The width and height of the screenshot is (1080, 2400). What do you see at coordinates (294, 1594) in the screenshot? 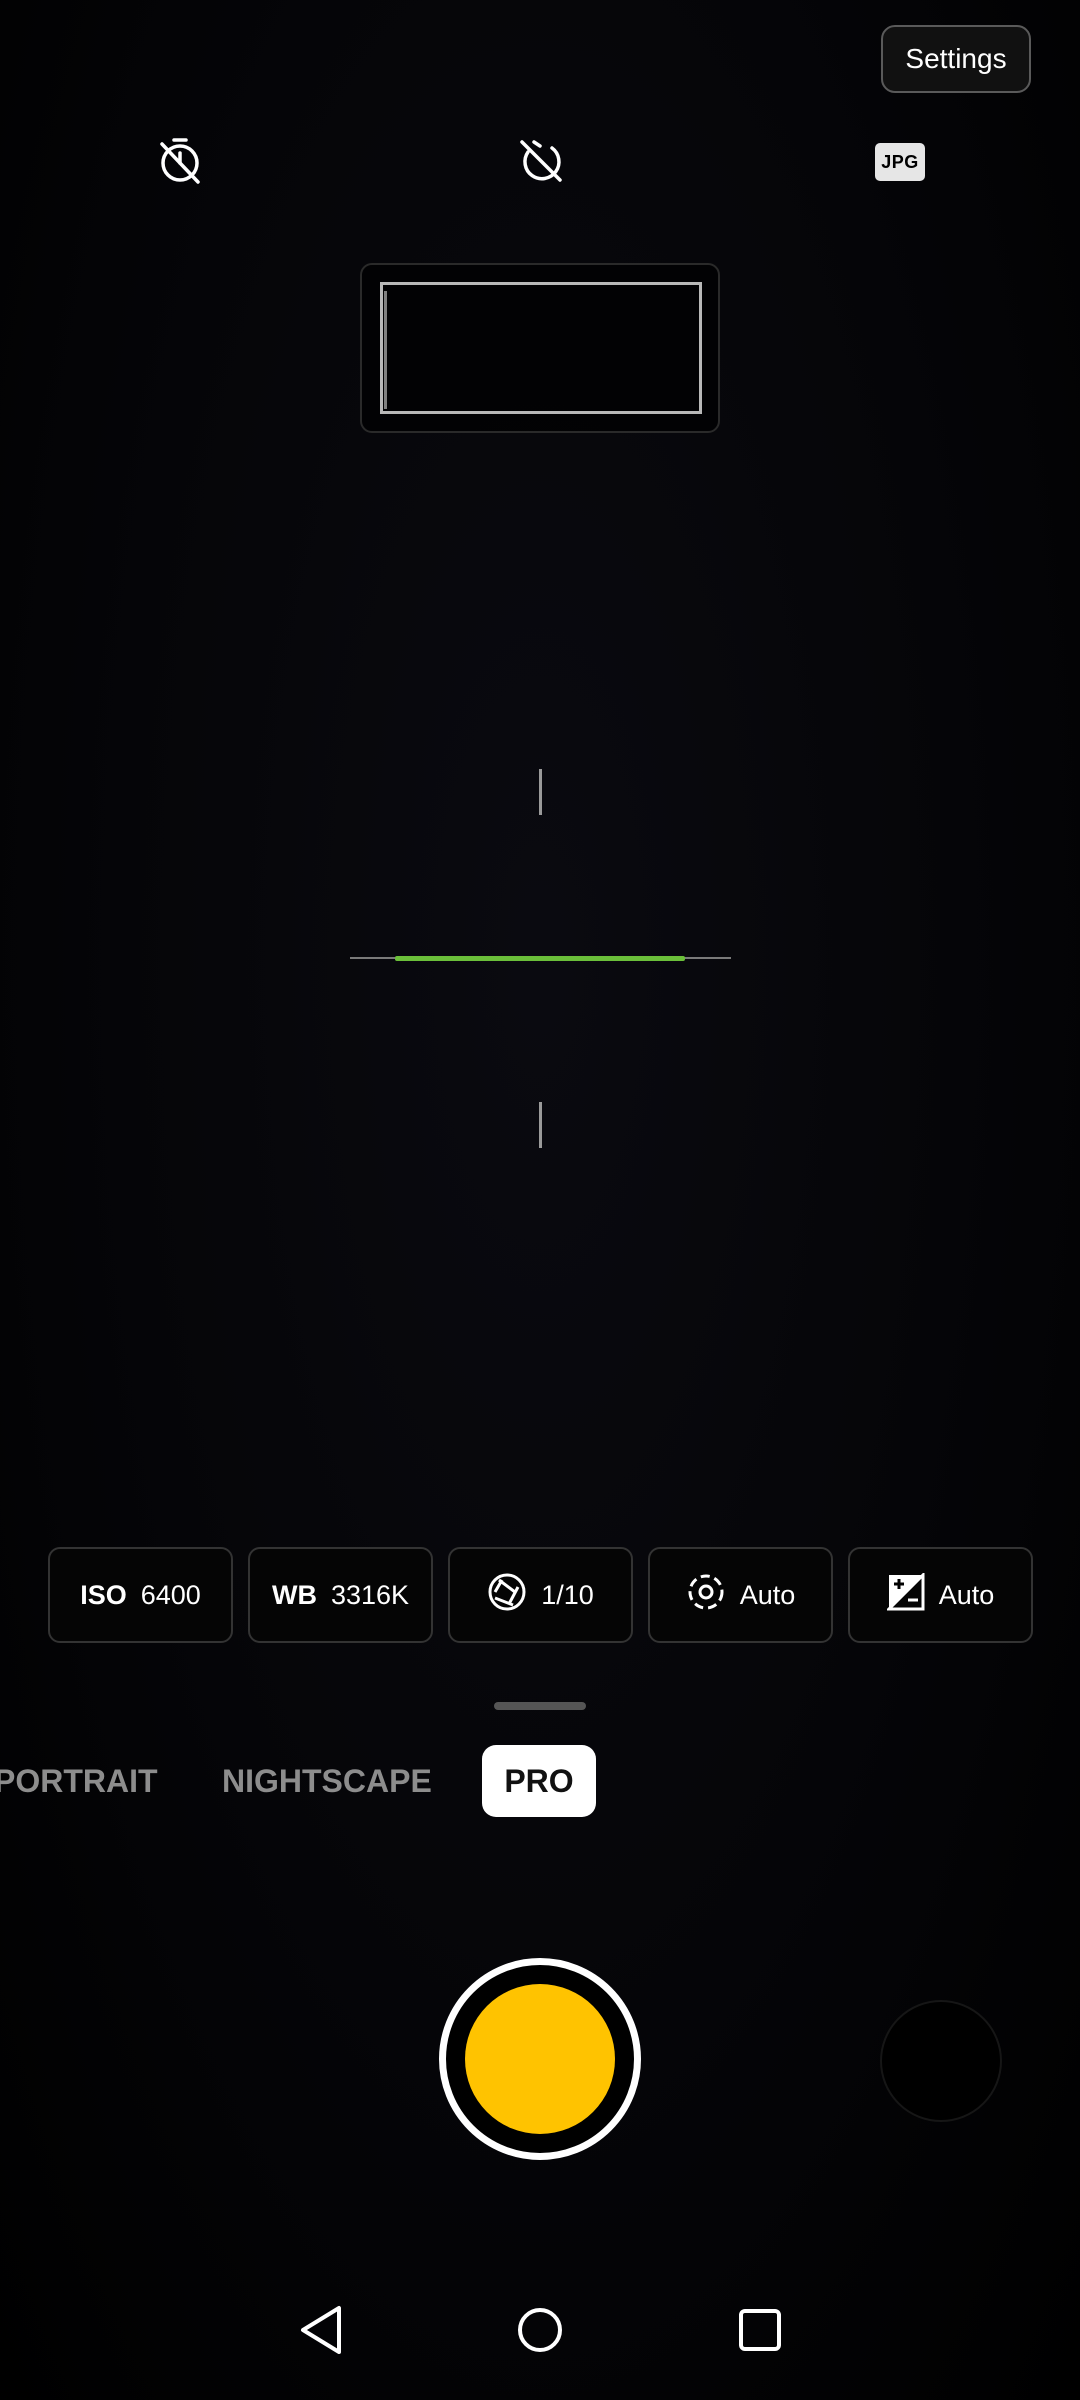
I see `wb-label: WB` at bounding box center [294, 1594].